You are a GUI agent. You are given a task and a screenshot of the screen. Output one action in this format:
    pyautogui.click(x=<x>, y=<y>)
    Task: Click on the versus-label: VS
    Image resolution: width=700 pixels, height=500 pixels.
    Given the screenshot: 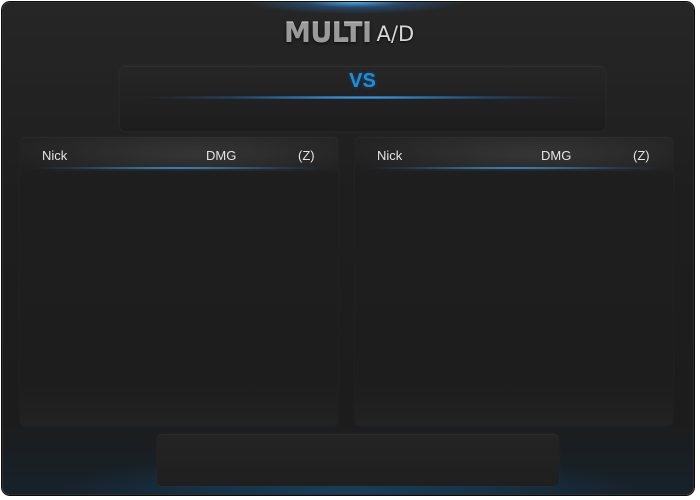 What is the action you would take?
    pyautogui.click(x=362, y=81)
    